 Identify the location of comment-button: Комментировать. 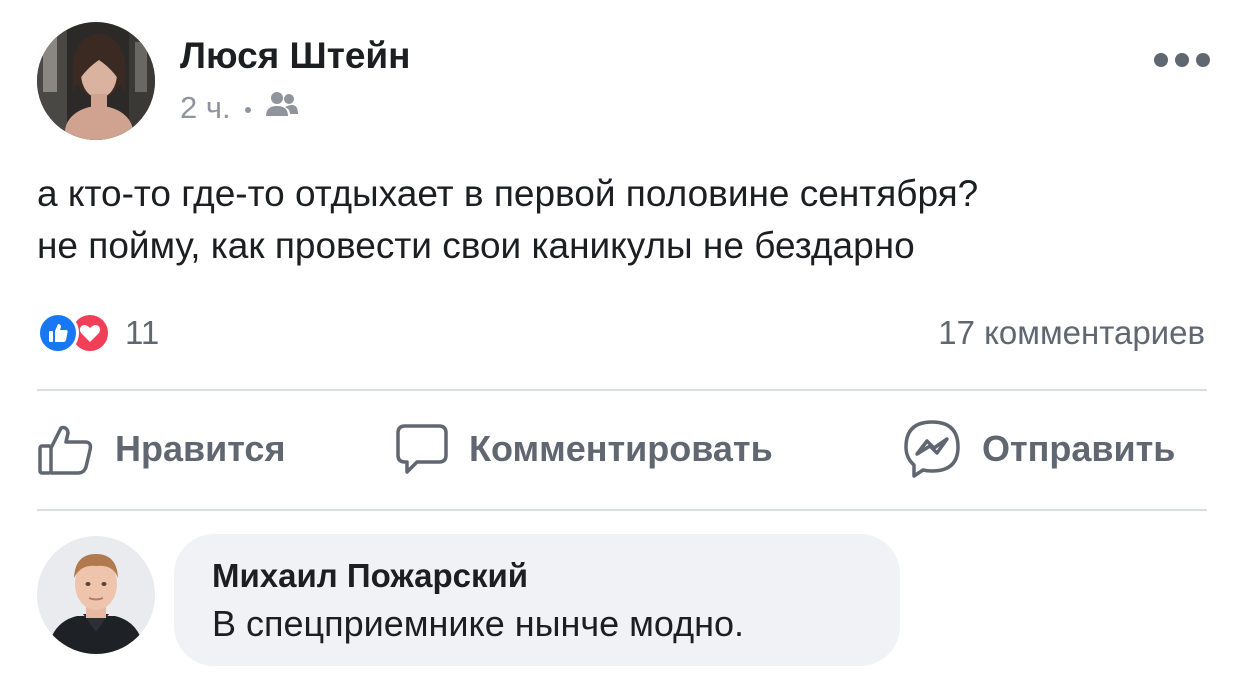
(584, 449).